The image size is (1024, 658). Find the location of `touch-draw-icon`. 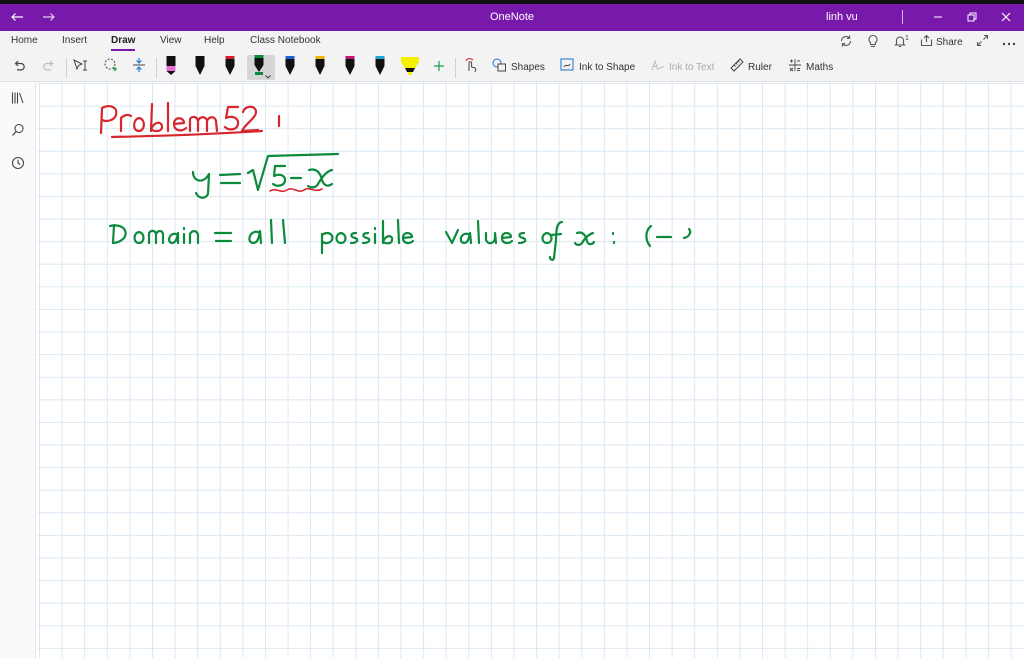

touch-draw-icon is located at coordinates (471, 67).